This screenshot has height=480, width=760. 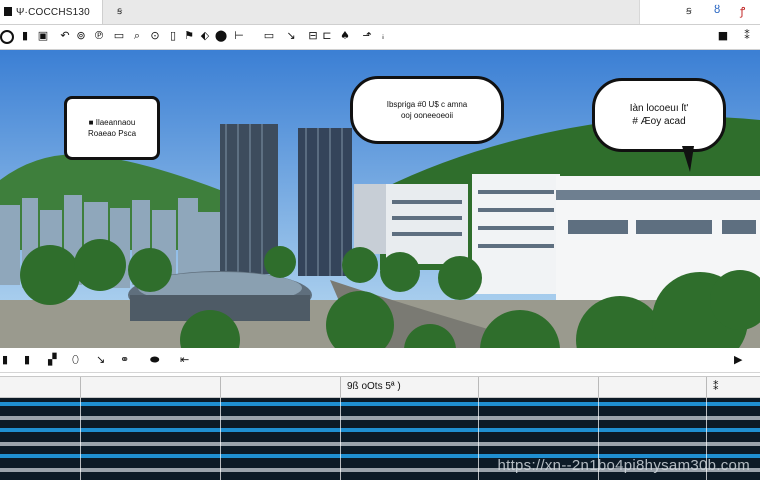 What do you see at coordinates (25, 36) in the screenshot?
I see `open-icon: ▮` at bounding box center [25, 36].